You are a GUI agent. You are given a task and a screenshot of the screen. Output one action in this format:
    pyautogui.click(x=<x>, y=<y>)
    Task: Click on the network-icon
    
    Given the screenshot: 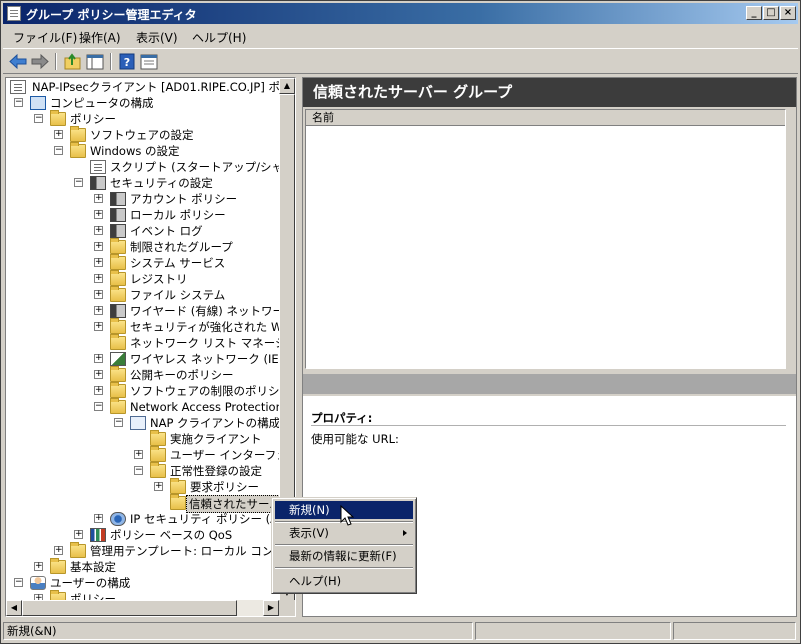 What is the action you would take?
    pyautogui.click(x=118, y=311)
    